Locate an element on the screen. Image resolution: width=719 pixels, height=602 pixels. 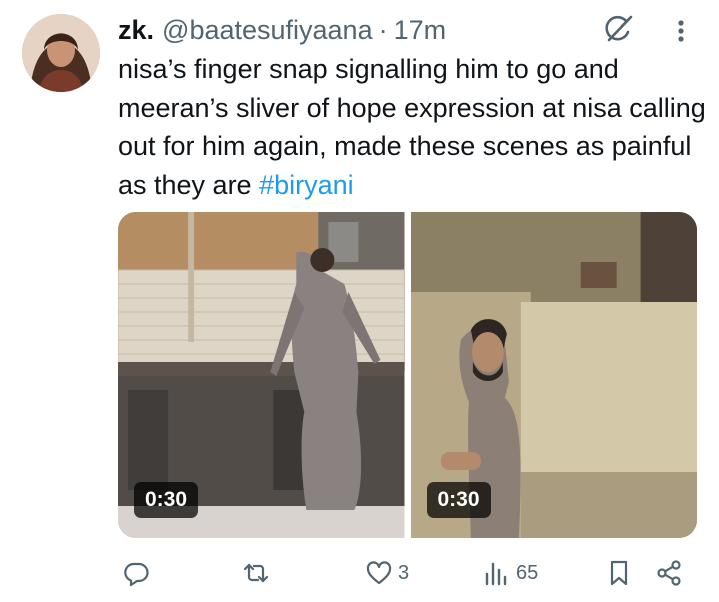
views-button: 65 is located at coordinates (510, 573).